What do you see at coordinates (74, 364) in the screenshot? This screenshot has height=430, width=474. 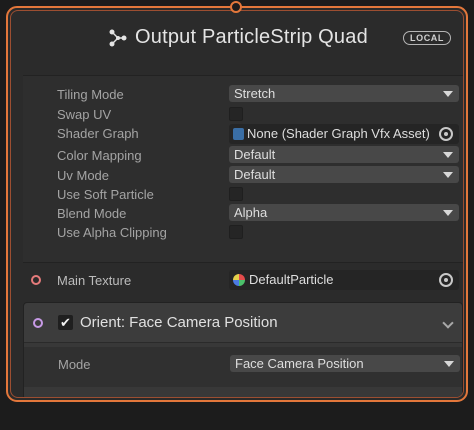 I see `orient-mode-label: Mode` at bounding box center [74, 364].